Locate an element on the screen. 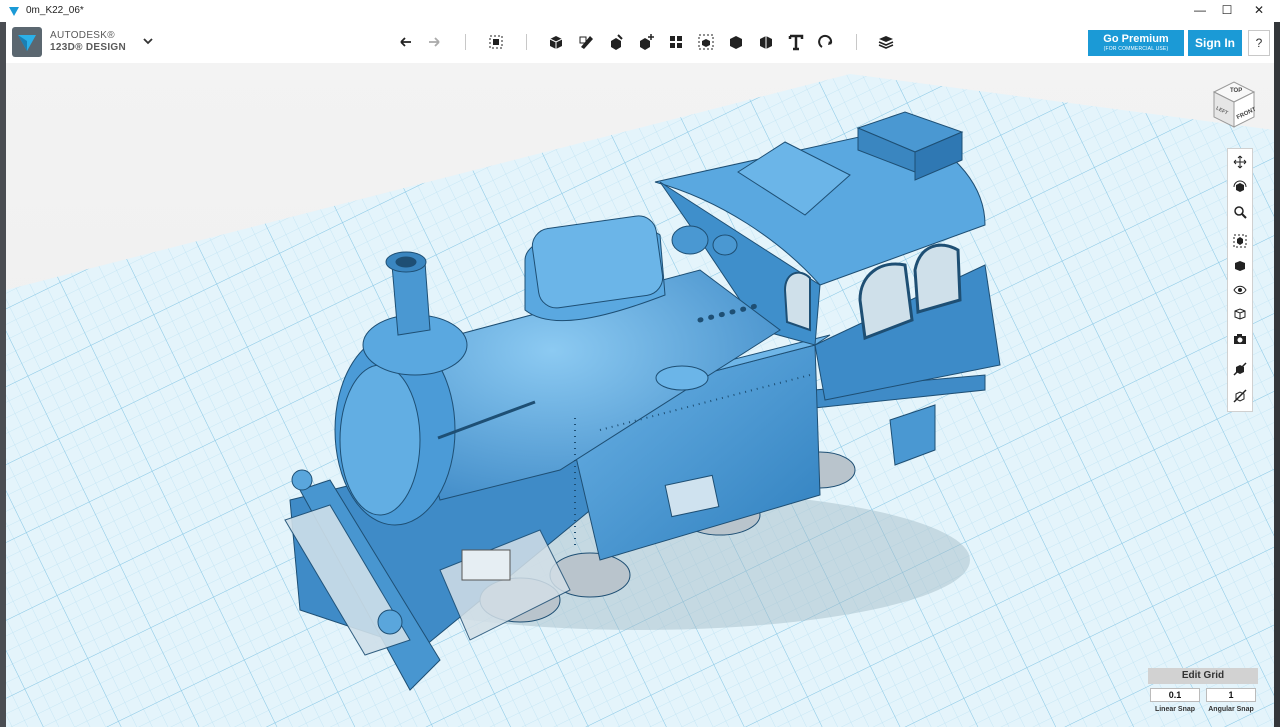 This screenshot has width=1280, height=727. close-button: ✕ is located at coordinates (1259, 11).